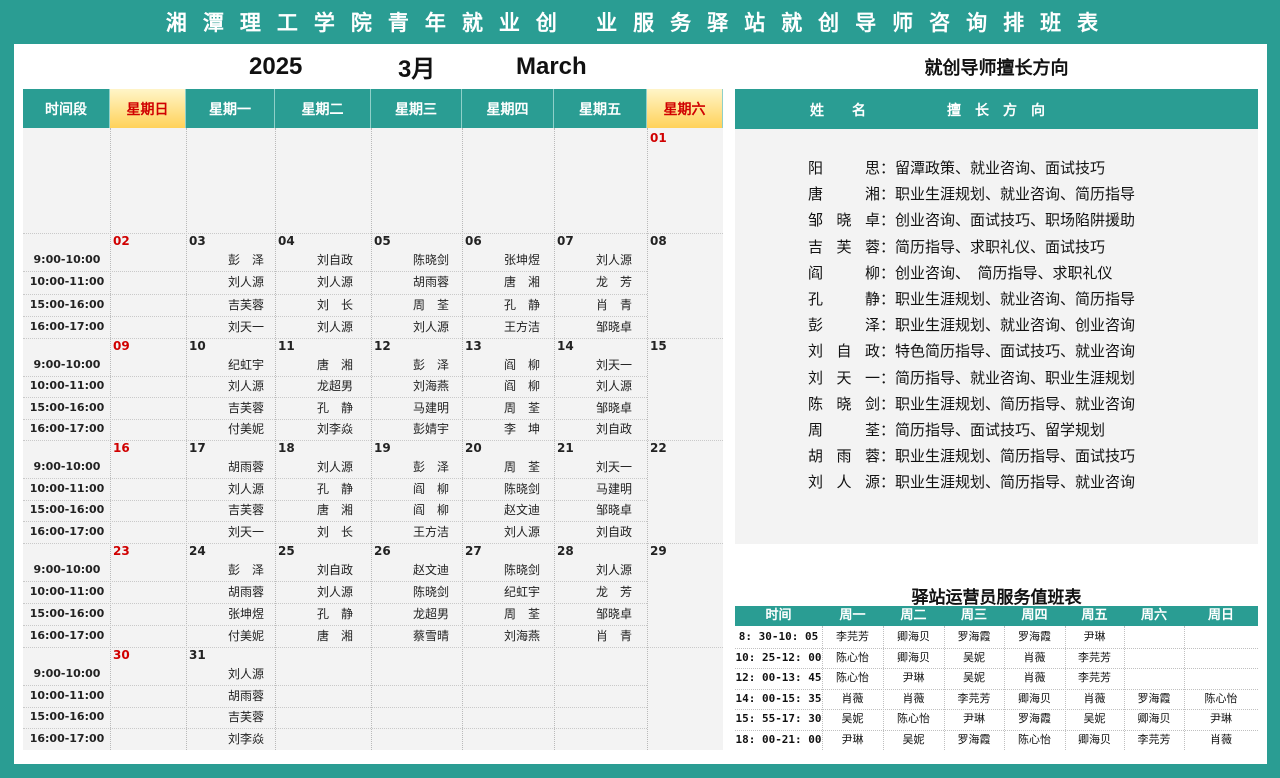 The image size is (1280, 778). What do you see at coordinates (473, 448) in the screenshot?
I see `calendar-date: 20` at bounding box center [473, 448].